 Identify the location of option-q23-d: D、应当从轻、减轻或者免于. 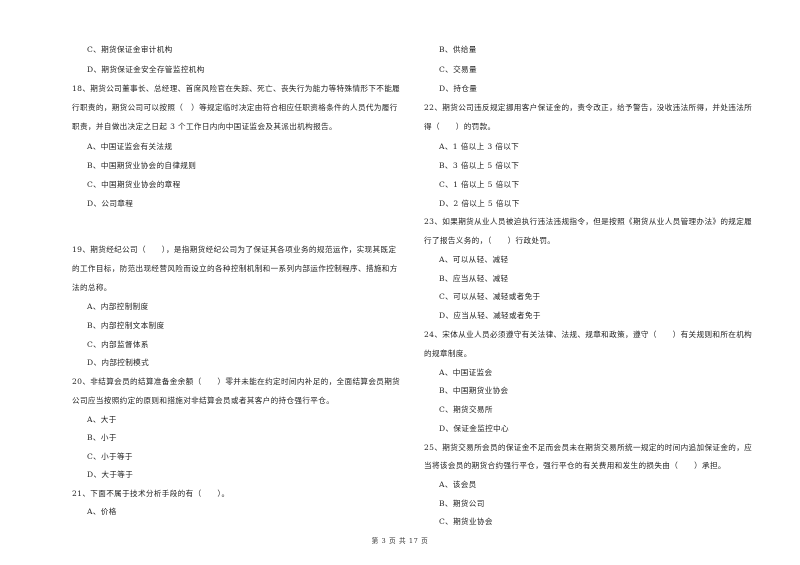
(490, 315).